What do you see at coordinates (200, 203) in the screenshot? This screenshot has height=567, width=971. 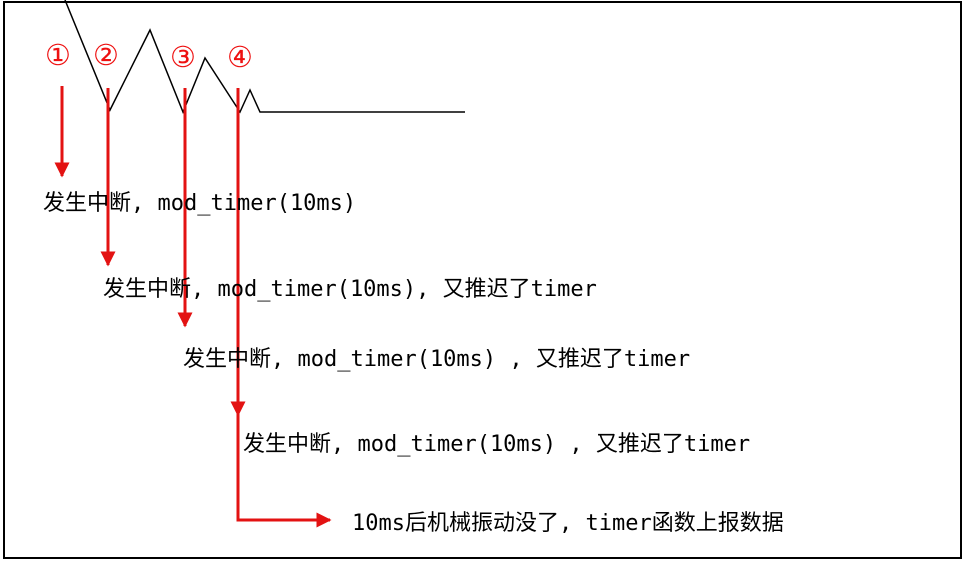 I see `annotation-line-1: 发生中断, mod_timer(10ms)` at bounding box center [200, 203].